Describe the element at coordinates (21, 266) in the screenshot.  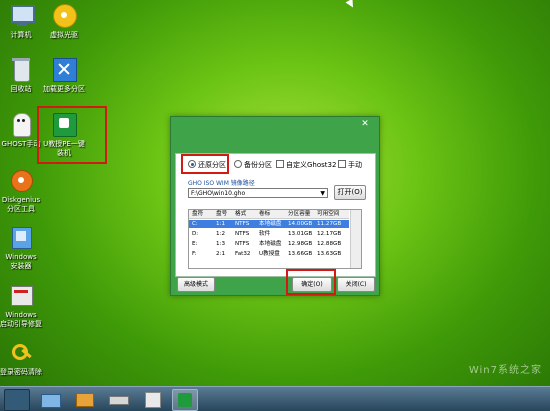
I see `desktop-icon-label-line2: 安装器` at that location.